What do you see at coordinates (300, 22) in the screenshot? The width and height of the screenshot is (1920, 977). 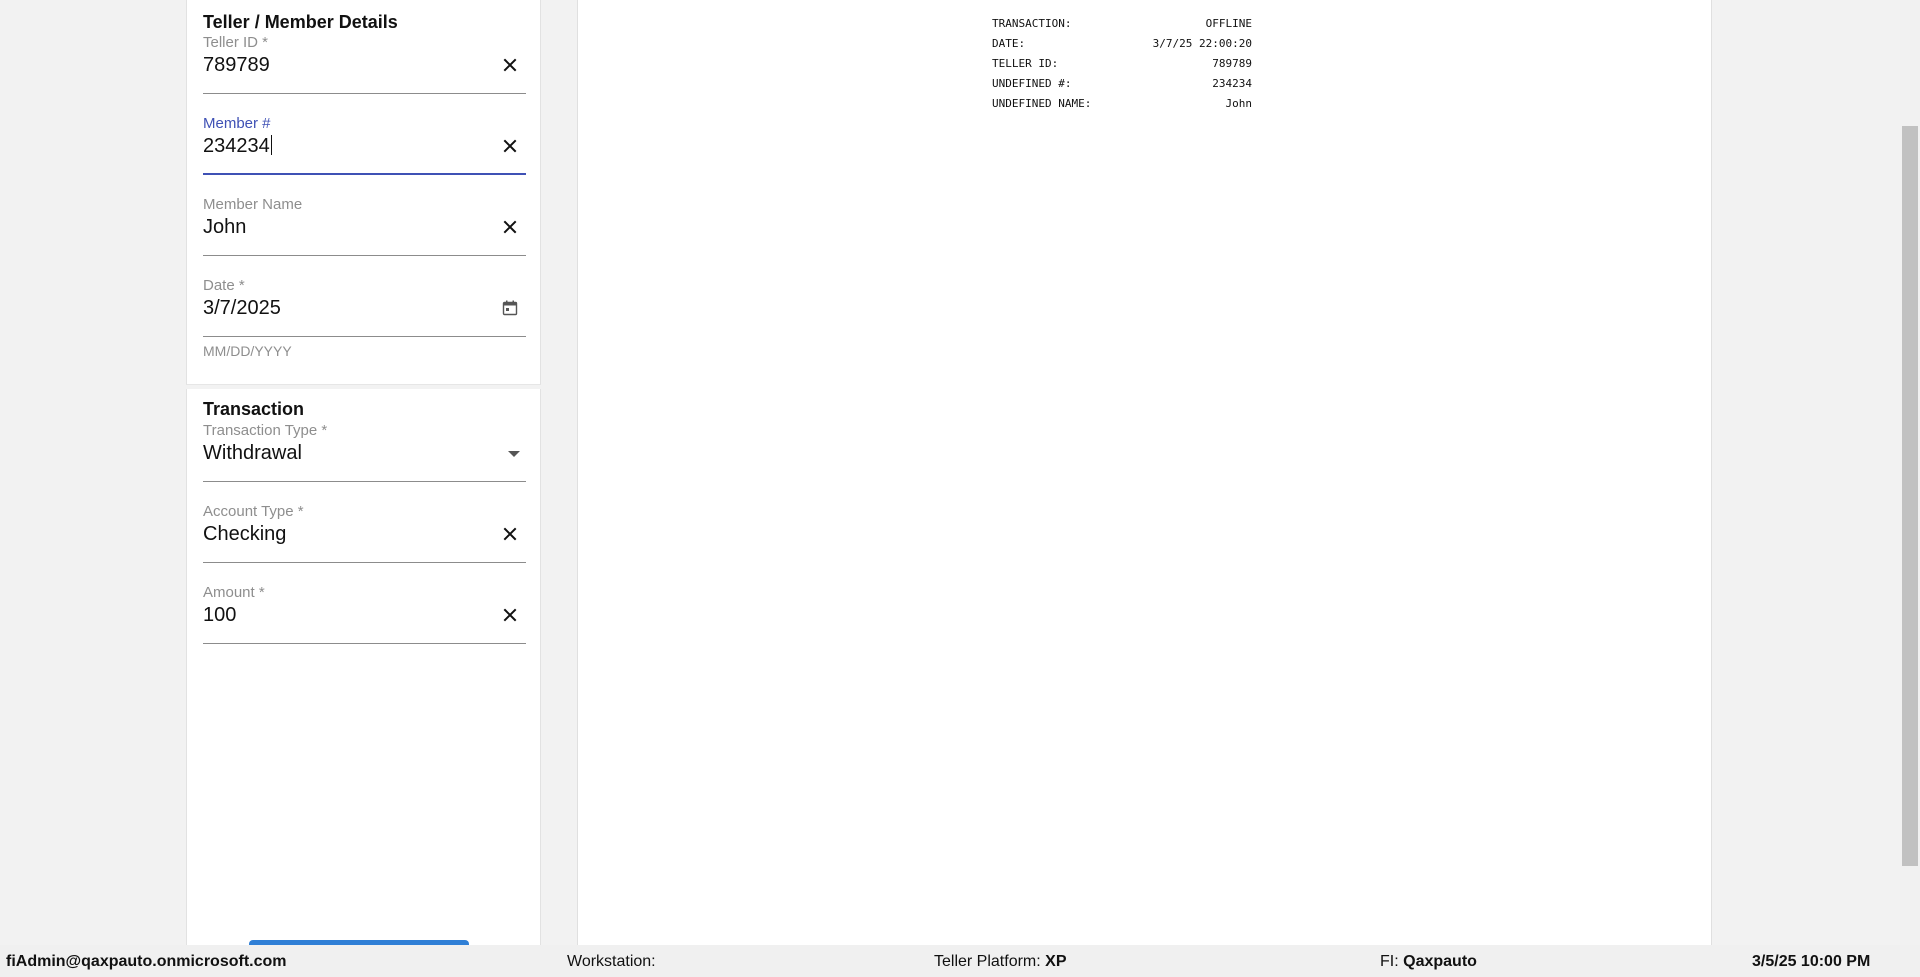 I see `teller-member-details-title: Teller / Member Details` at bounding box center [300, 22].